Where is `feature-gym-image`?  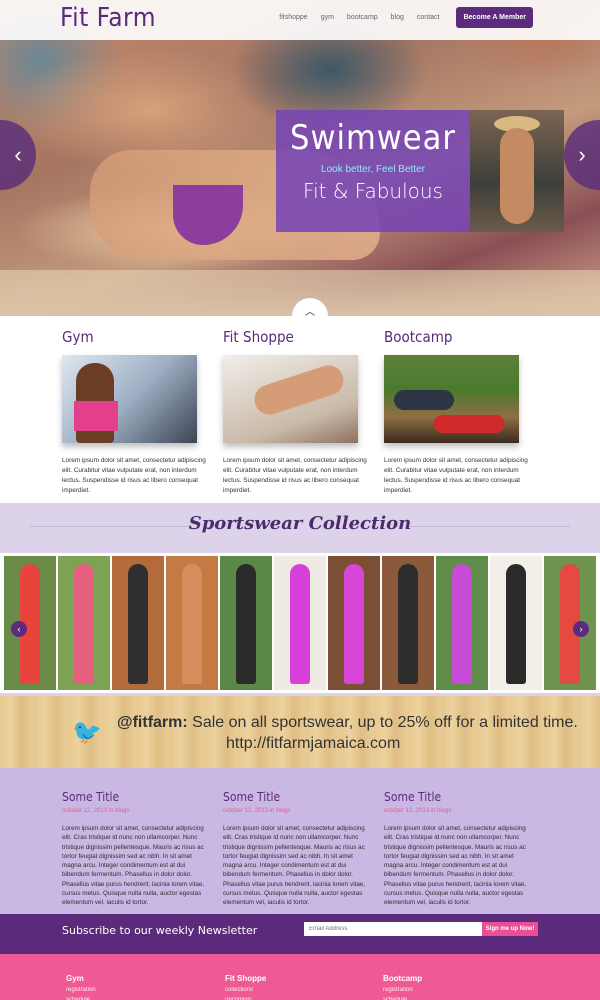
feature-gym-image is located at coordinates (129, 399).